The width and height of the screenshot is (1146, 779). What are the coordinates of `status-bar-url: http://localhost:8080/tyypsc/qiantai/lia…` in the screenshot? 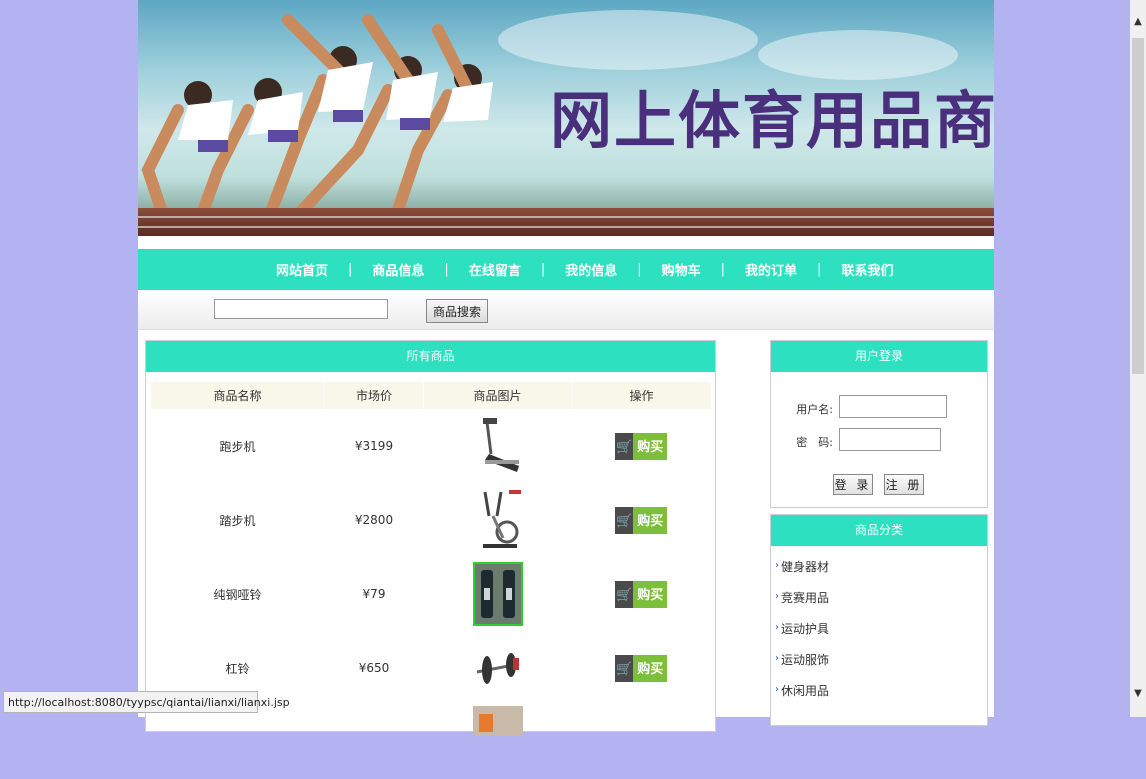 It's located at (146, 702).